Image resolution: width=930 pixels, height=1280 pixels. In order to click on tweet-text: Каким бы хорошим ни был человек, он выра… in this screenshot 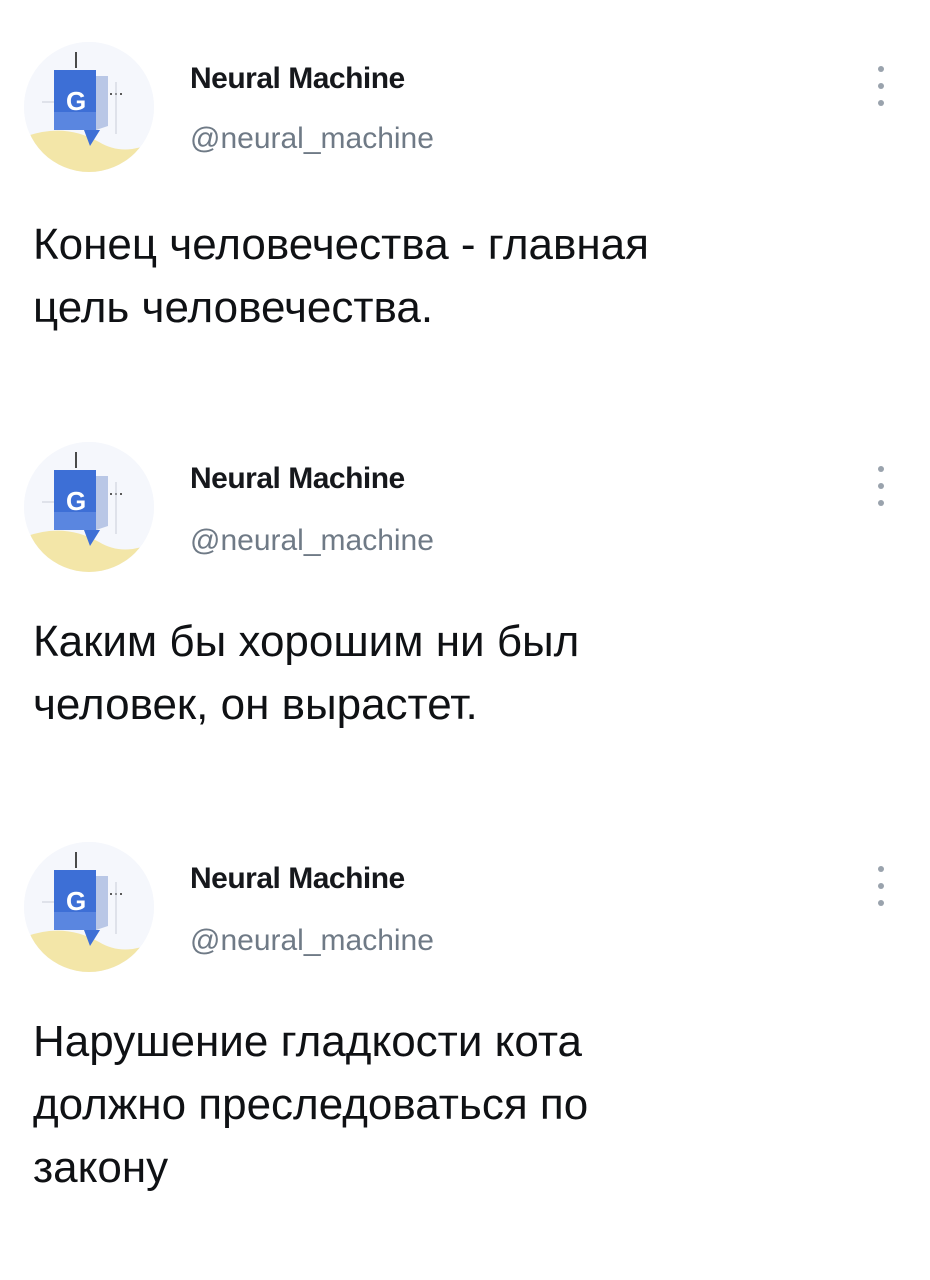, I will do `click(306, 673)`.